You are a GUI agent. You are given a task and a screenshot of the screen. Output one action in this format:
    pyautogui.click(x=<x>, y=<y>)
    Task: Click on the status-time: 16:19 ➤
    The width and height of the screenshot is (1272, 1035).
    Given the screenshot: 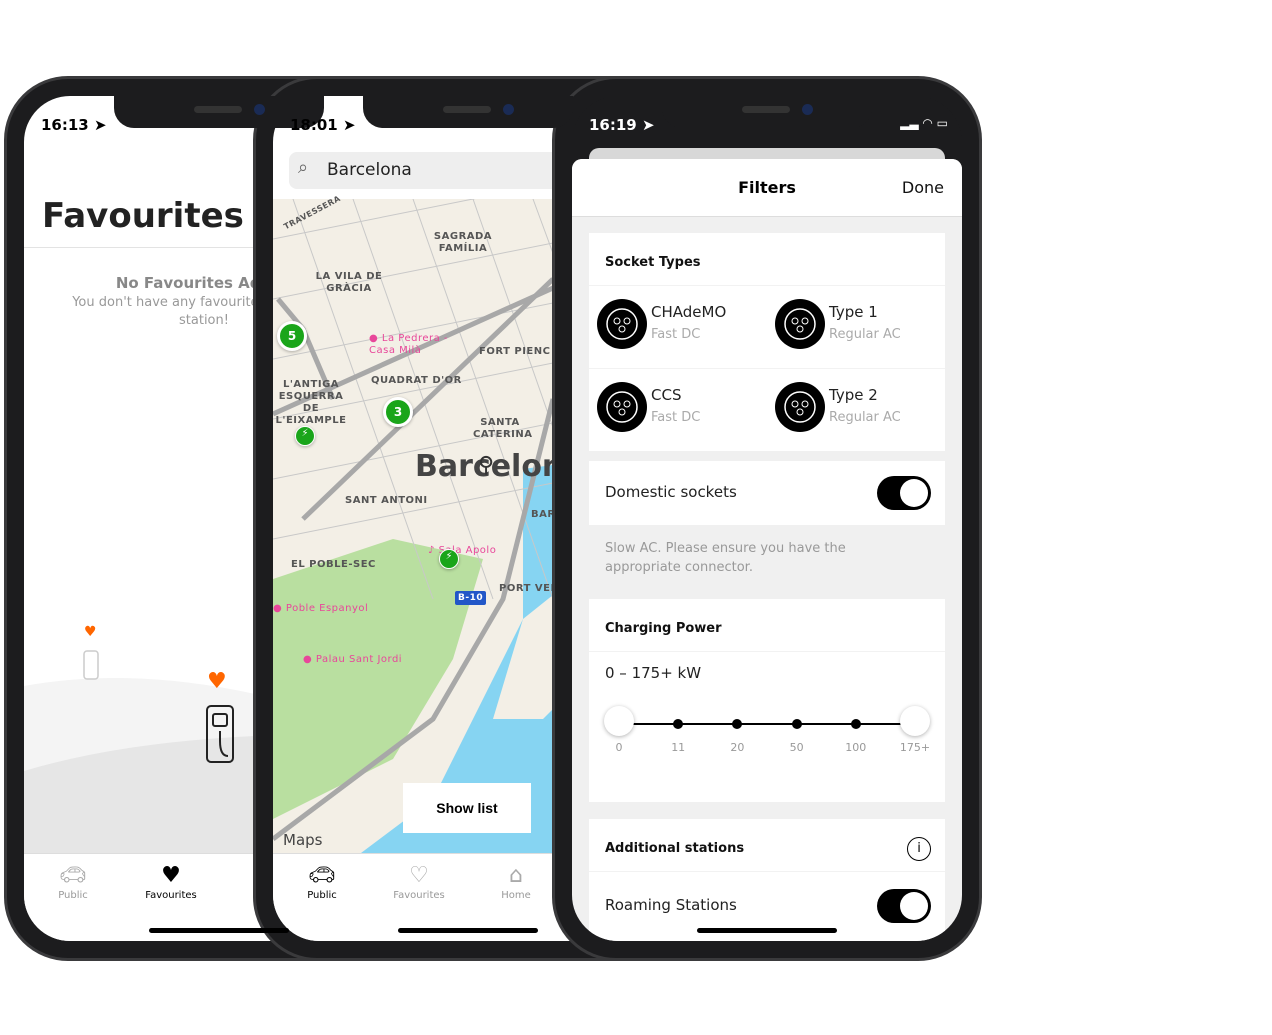 What is the action you would take?
    pyautogui.click(x=622, y=125)
    